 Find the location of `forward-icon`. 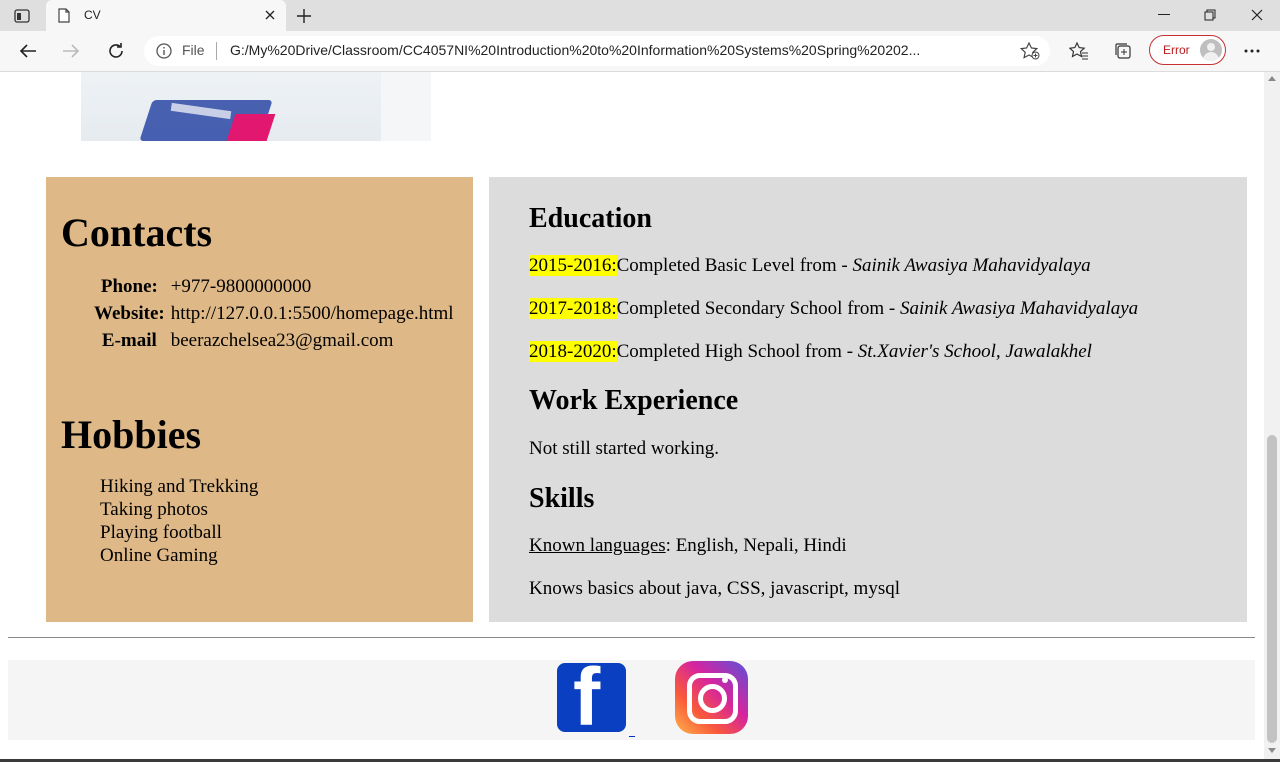

forward-icon is located at coordinates (71, 51).